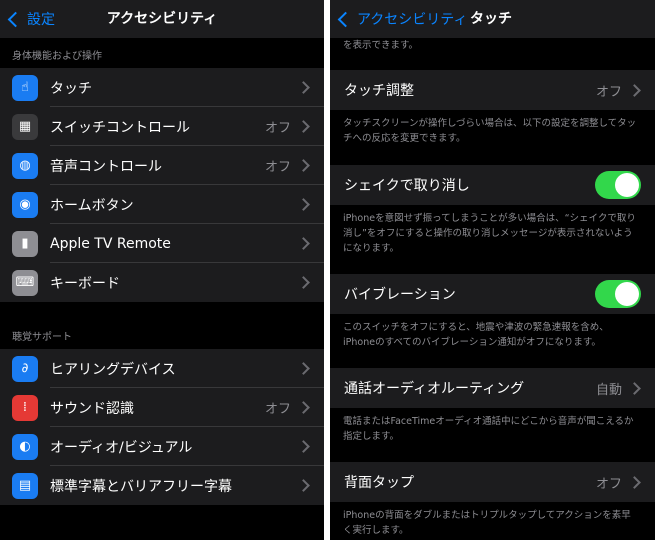  Describe the element at coordinates (25, 368) in the screenshot. I see `ear-icon: ∂` at that location.